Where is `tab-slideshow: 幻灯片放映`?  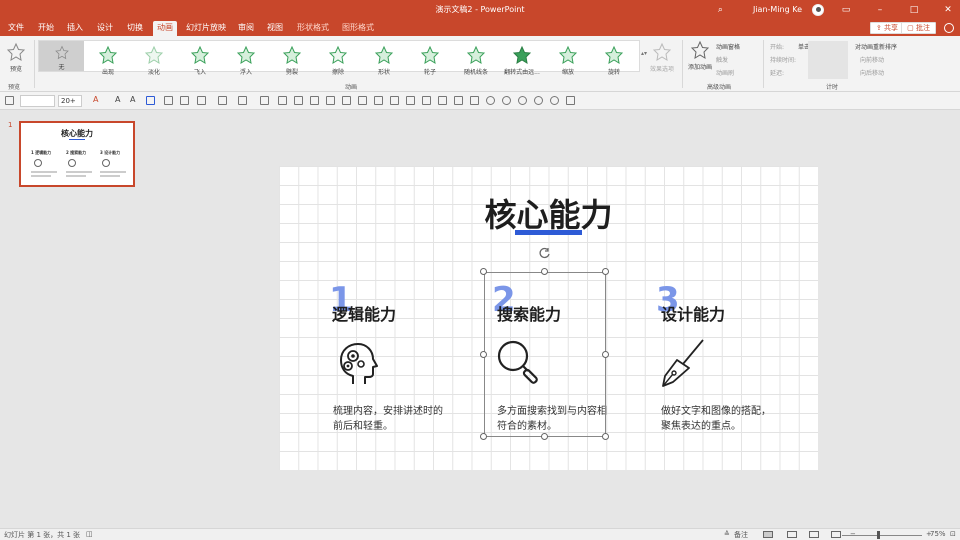 tab-slideshow: 幻灯片放映 is located at coordinates (206, 27).